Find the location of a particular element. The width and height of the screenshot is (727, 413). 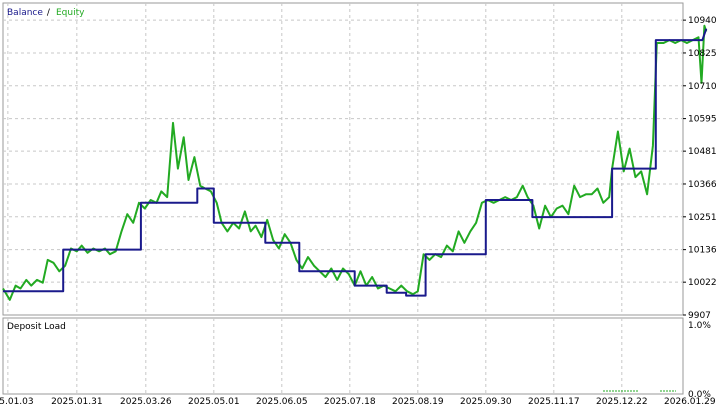

x-tick-label-2: 2025.03.26 is located at coordinates (146, 402).